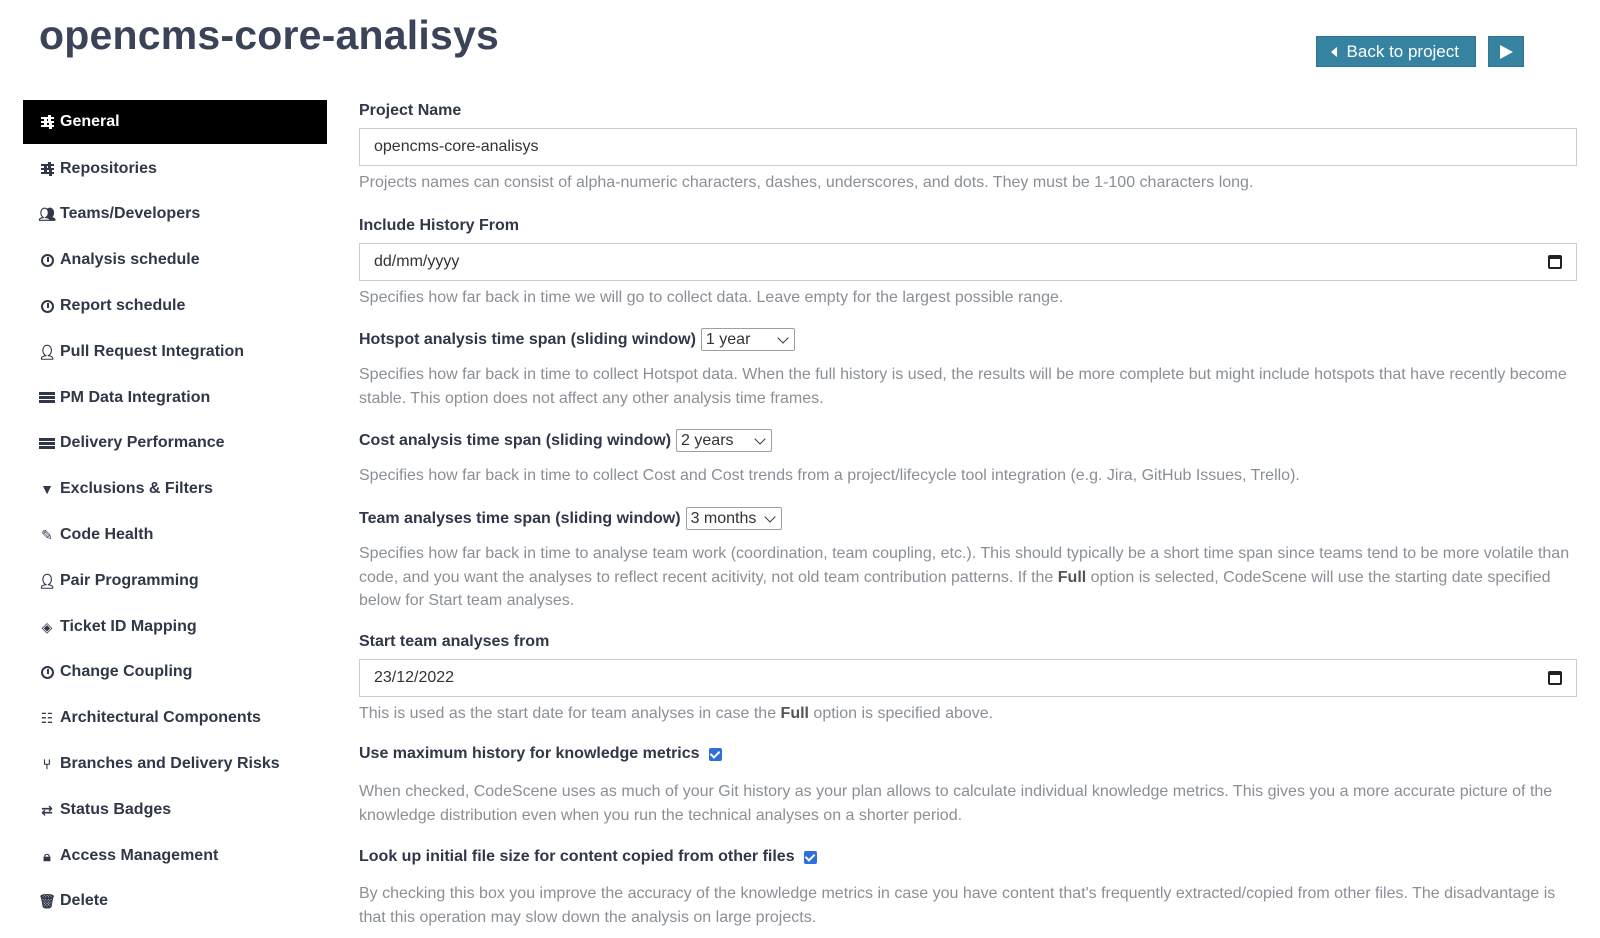 Image resolution: width=1600 pixels, height=938 pixels. I want to click on sidebar-item-pm-data-integration: PM Data Integration, so click(175, 398).